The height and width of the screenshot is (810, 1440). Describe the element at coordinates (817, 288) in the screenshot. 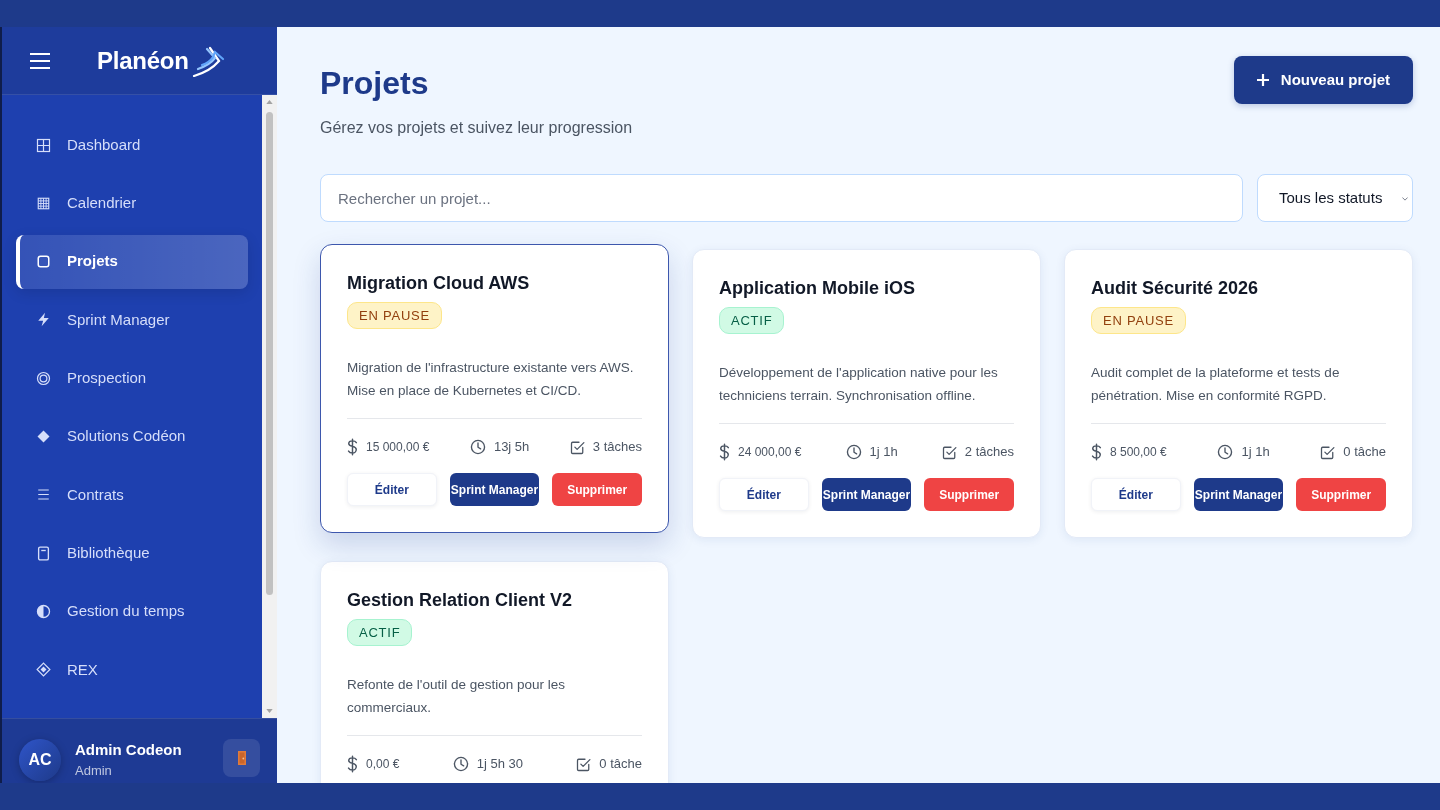

I see `project-title: Application Mobile iOS` at that location.